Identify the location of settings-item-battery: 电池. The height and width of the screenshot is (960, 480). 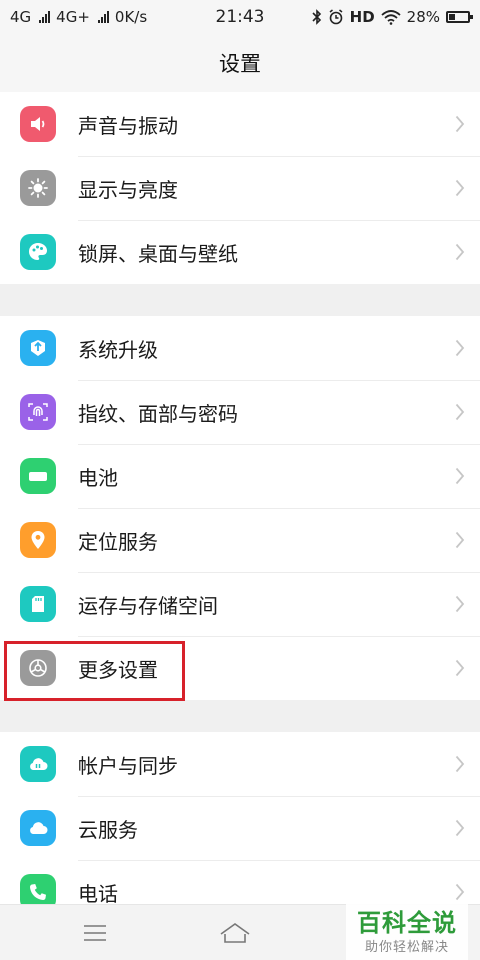
(240, 476).